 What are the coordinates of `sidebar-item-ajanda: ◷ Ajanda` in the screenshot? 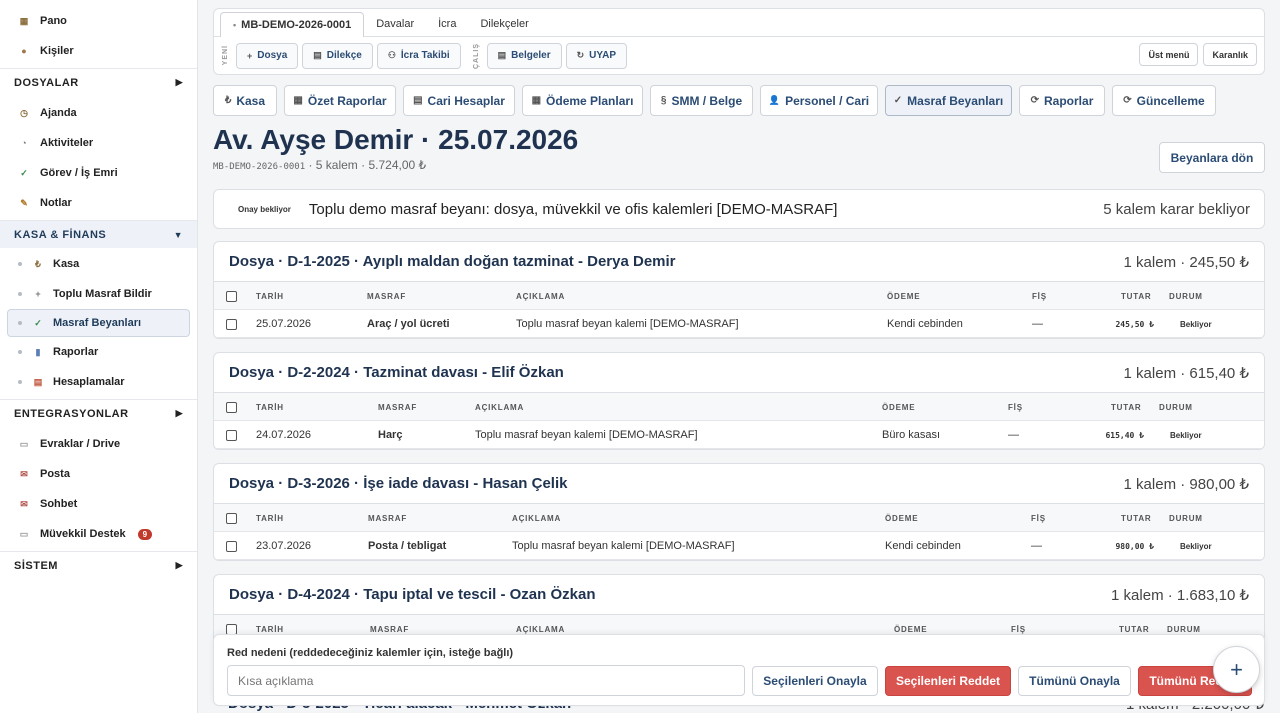 It's located at (98, 113).